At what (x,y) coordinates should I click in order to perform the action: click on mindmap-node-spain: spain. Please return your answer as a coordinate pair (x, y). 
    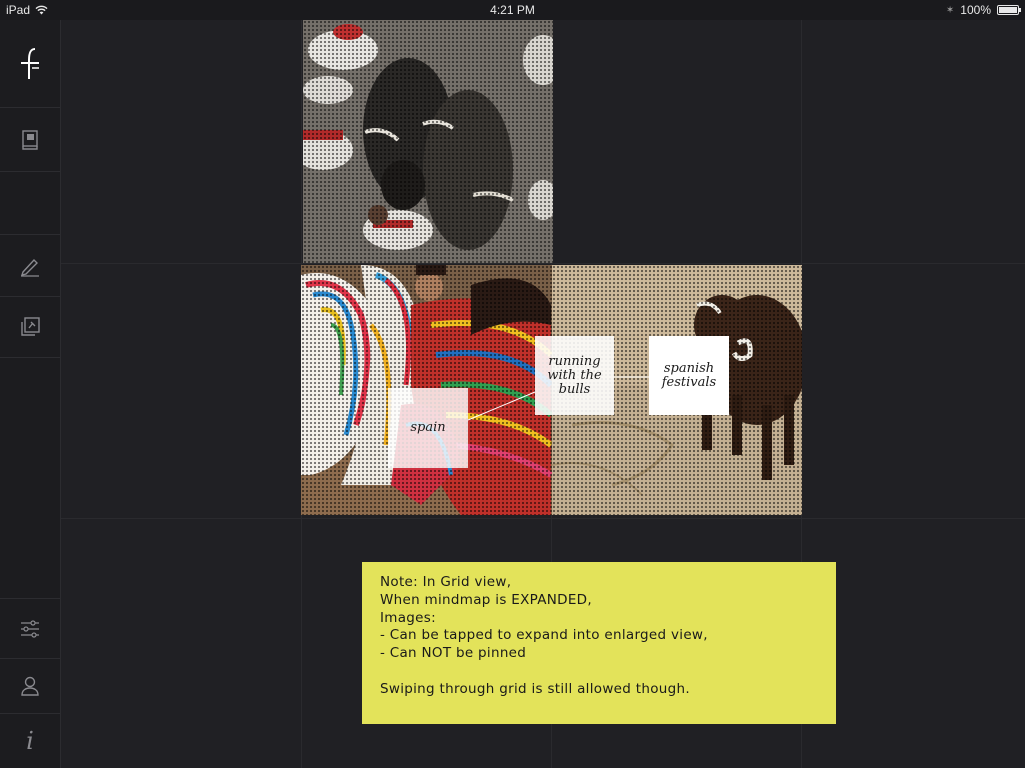
    Looking at the image, I should click on (428, 428).